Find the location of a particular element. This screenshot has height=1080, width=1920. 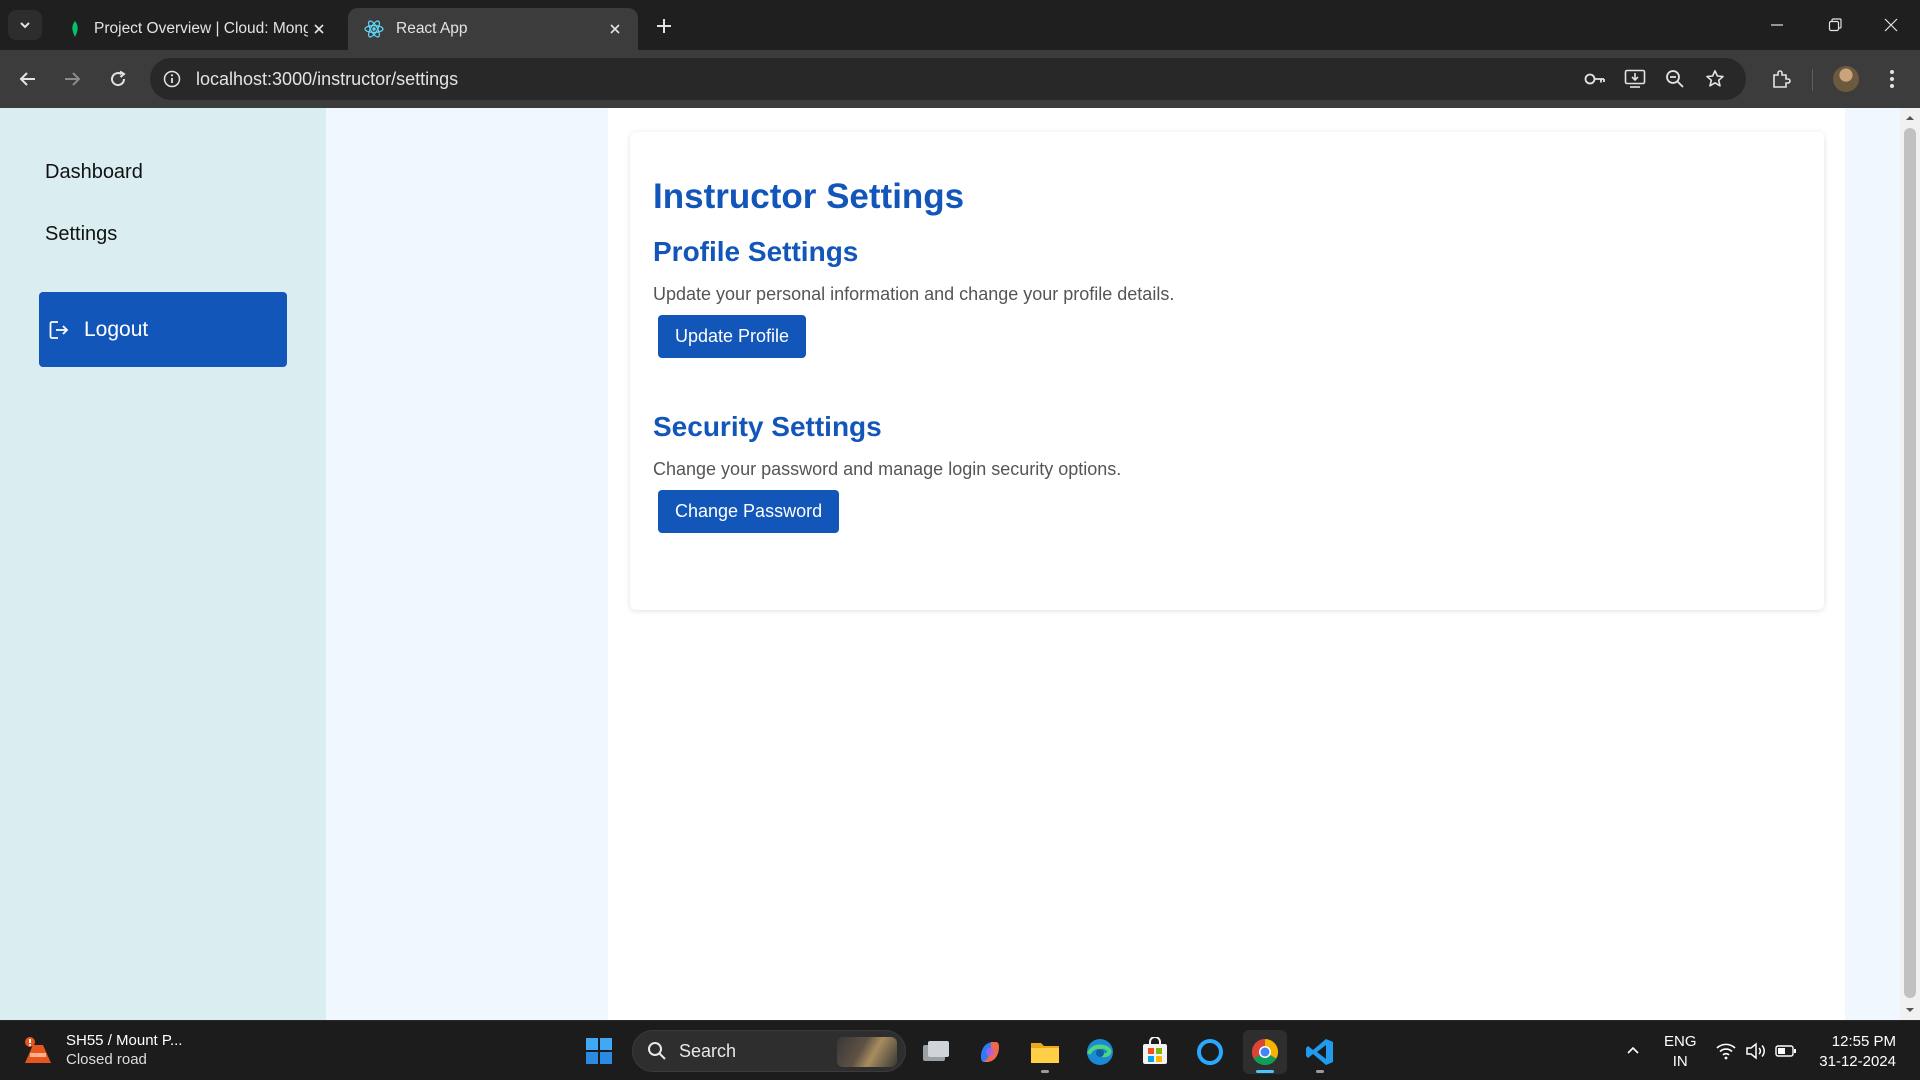

logout-icon is located at coordinates (59, 330).